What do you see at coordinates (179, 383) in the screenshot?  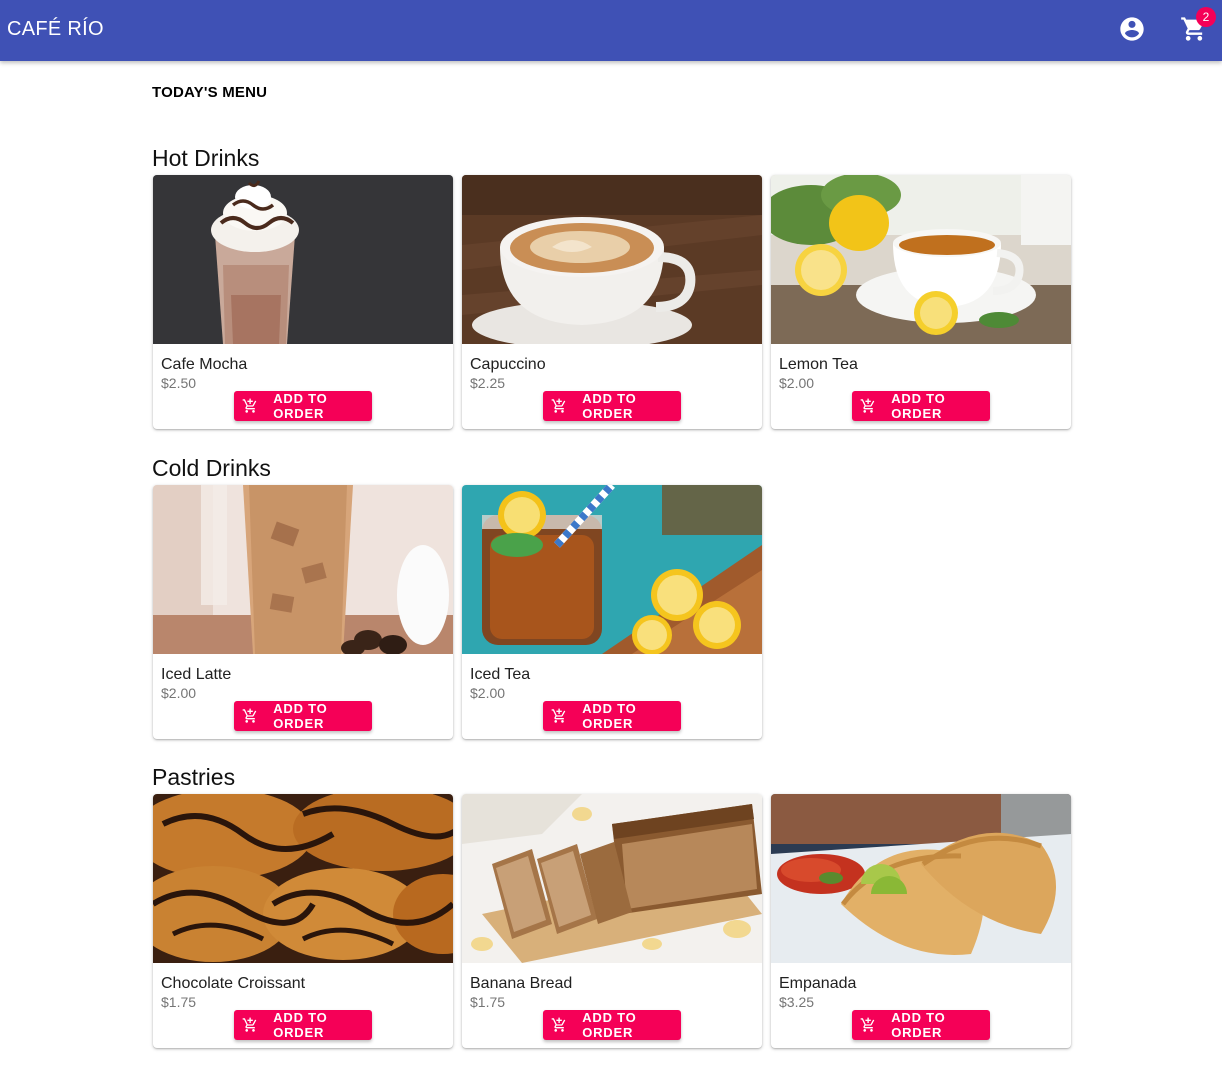 I see `item-price: $2.50` at bounding box center [179, 383].